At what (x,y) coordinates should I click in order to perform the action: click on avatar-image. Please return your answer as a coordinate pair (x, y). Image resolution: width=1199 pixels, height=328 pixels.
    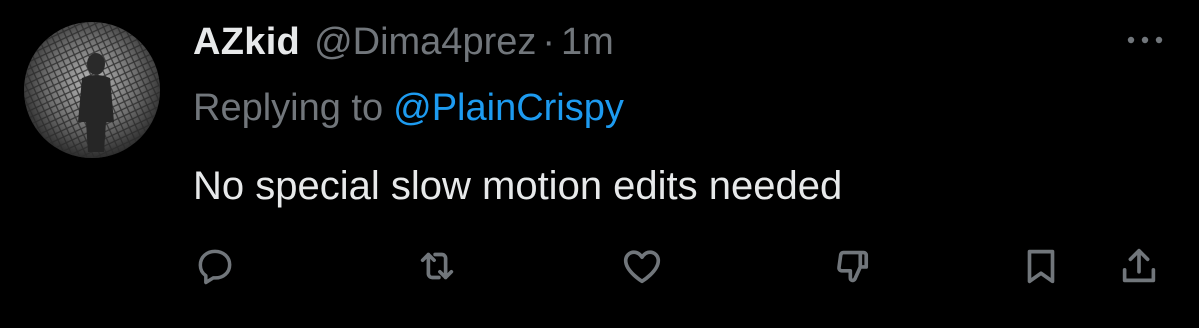
    Looking at the image, I should click on (92, 90).